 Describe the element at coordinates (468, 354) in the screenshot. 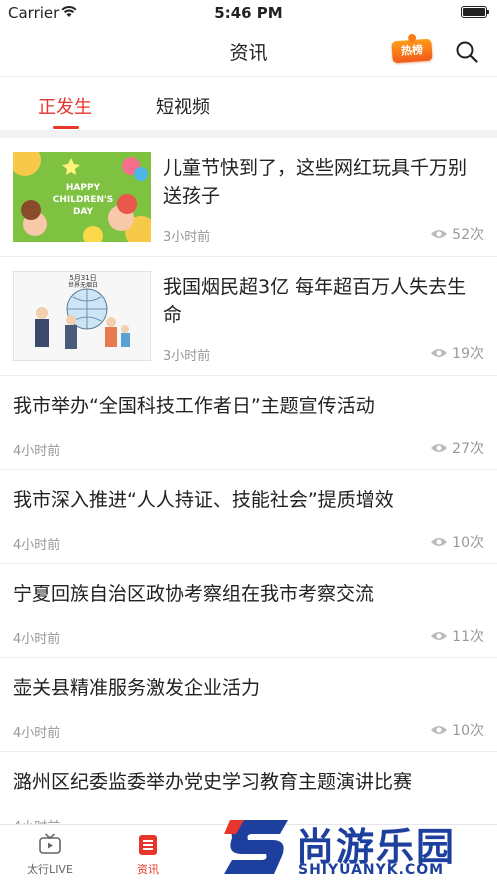

I see `view-count-value: 19次` at that location.